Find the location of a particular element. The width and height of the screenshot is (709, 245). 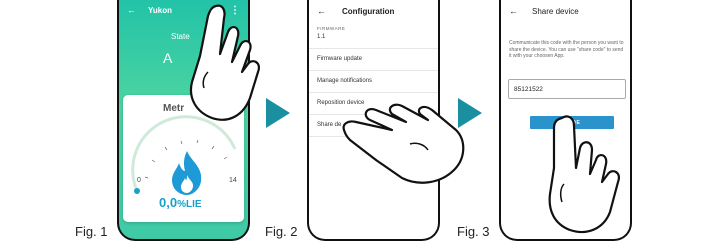

app-bar: ← Share device is located at coordinates (565, 11).